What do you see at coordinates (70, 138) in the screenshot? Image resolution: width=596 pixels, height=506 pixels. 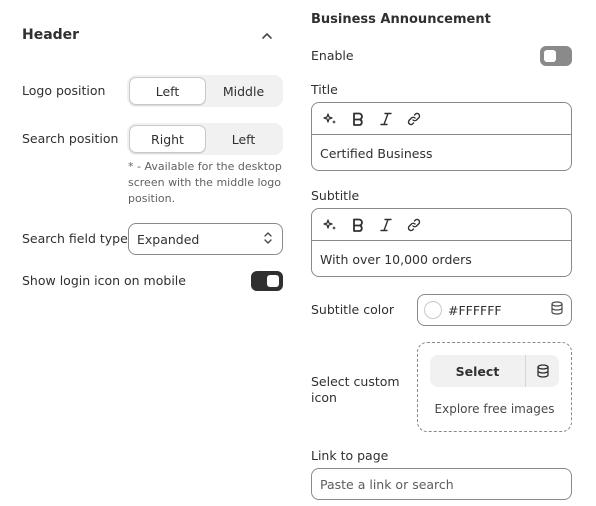 I see `search-position-label: Search position` at bounding box center [70, 138].